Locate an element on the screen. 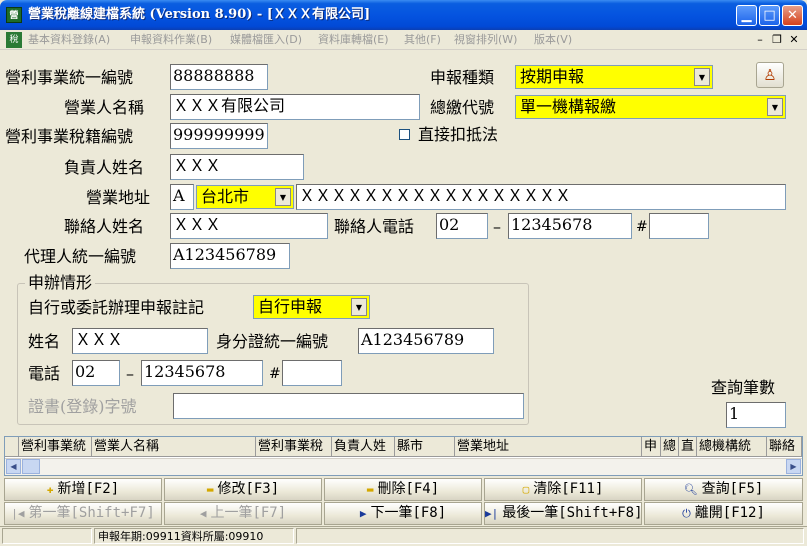 This screenshot has width=807, height=546. filing-mode-label: 自行或委託辦理申報註記 is located at coordinates (116, 307).